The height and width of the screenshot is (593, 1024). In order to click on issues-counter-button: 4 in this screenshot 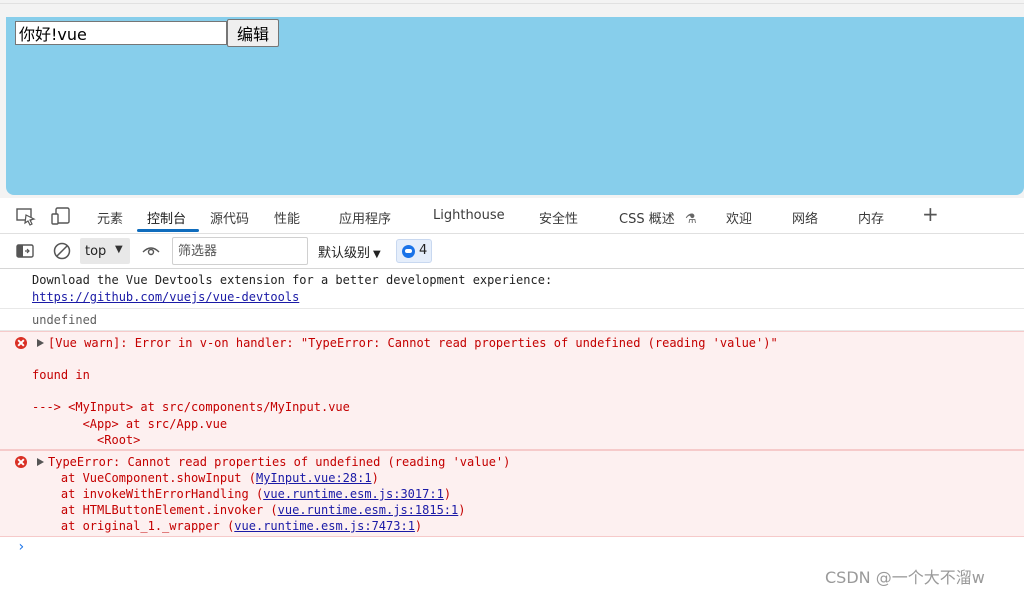, I will do `click(414, 251)`.